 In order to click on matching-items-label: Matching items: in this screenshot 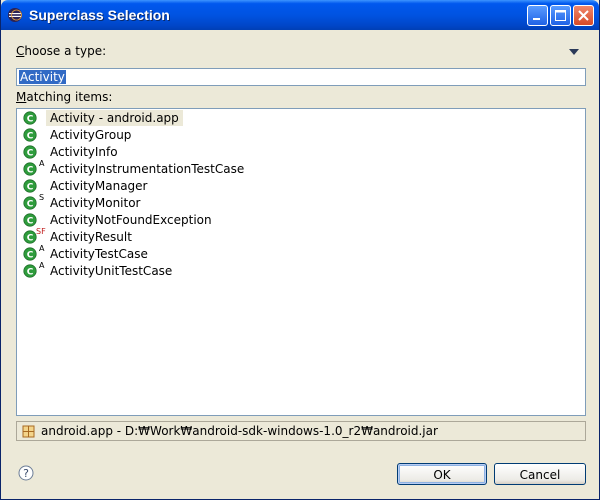, I will do `click(64, 97)`.